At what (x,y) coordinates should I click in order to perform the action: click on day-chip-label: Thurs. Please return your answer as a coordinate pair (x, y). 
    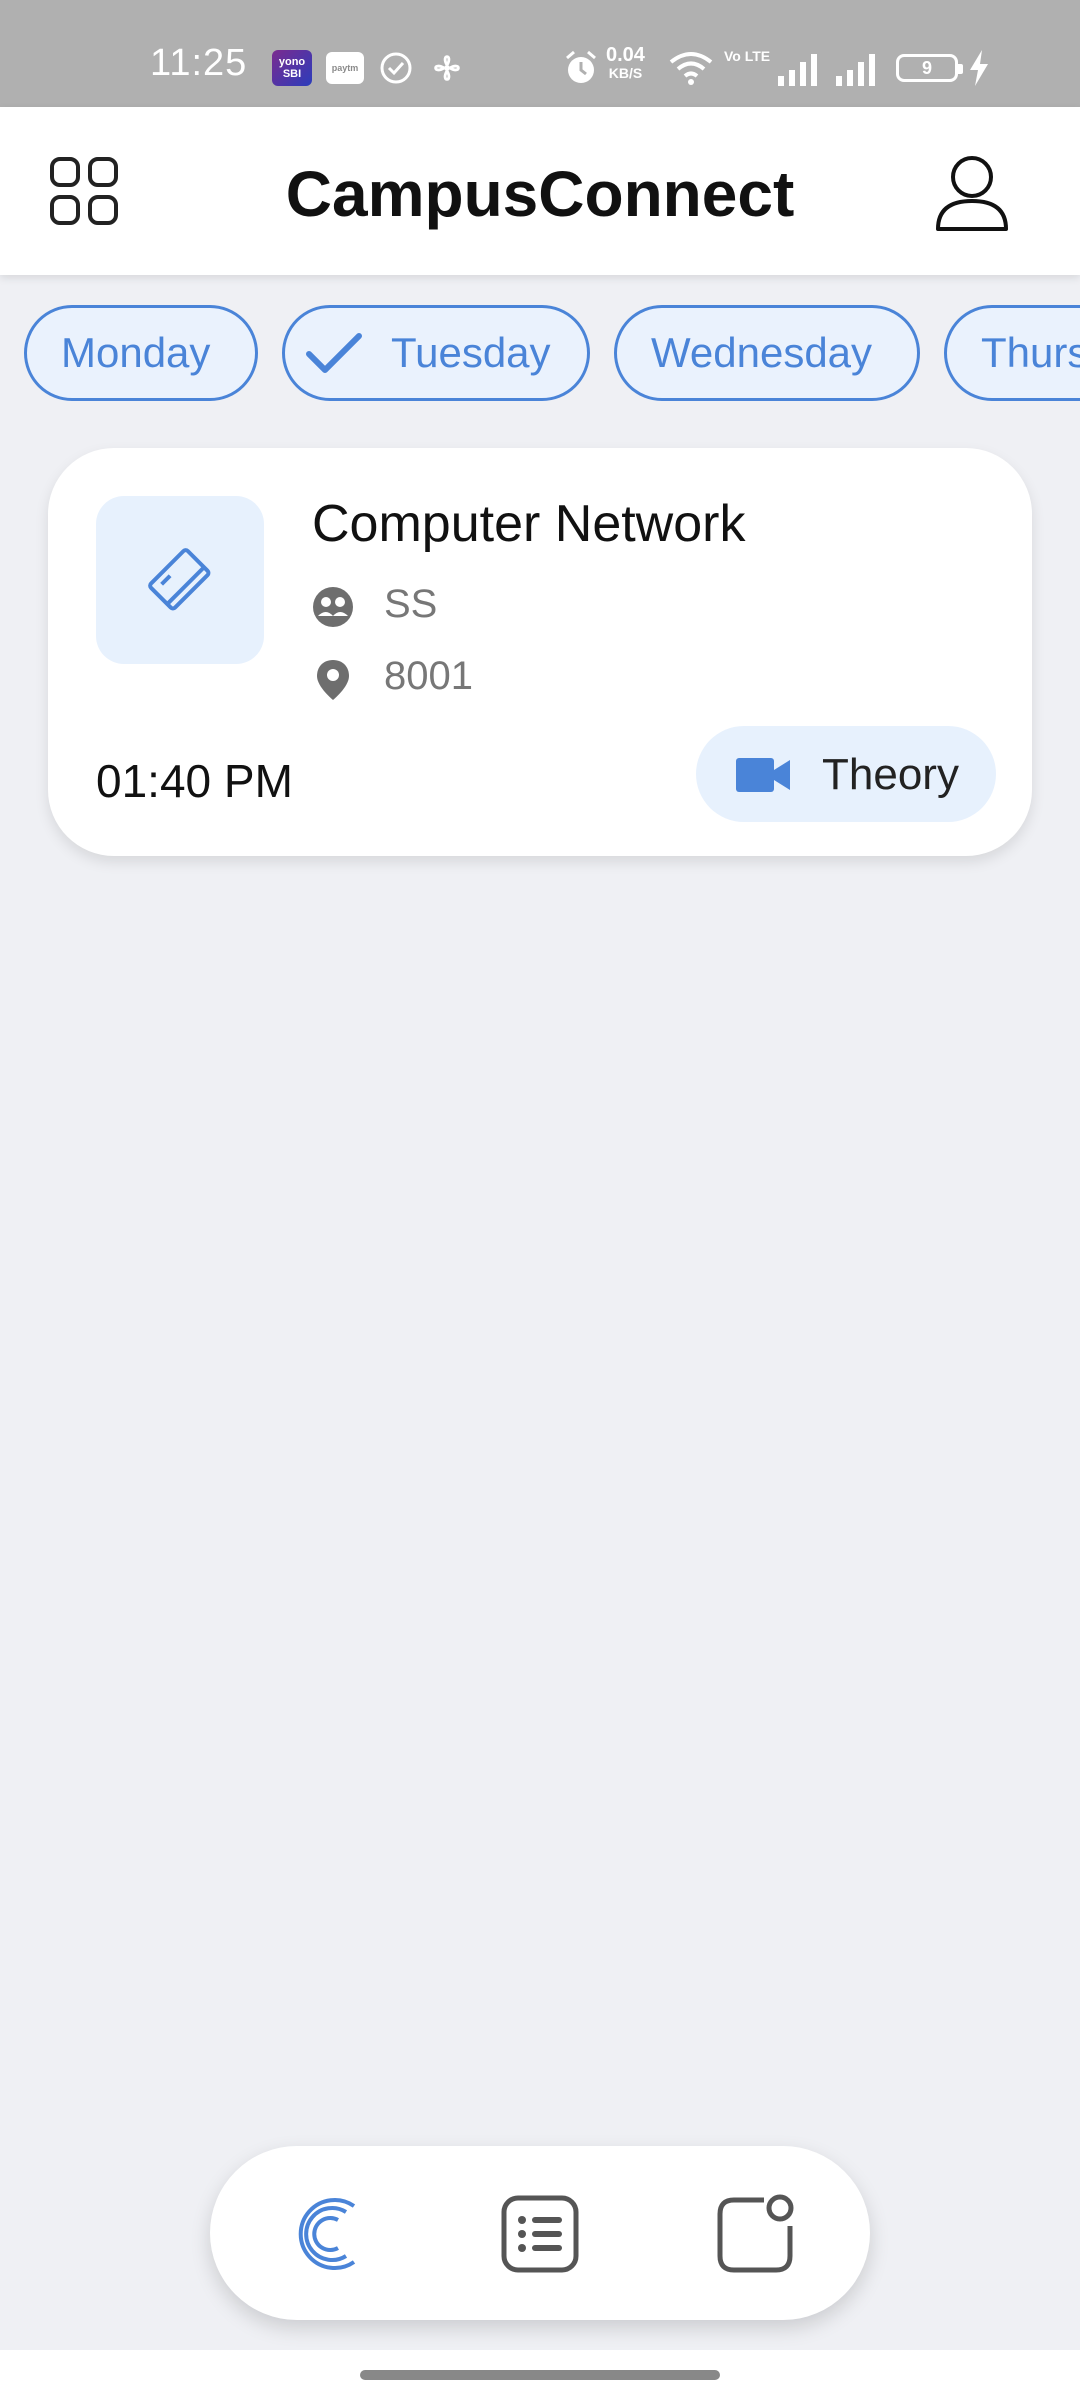
    Looking at the image, I should click on (1030, 352).